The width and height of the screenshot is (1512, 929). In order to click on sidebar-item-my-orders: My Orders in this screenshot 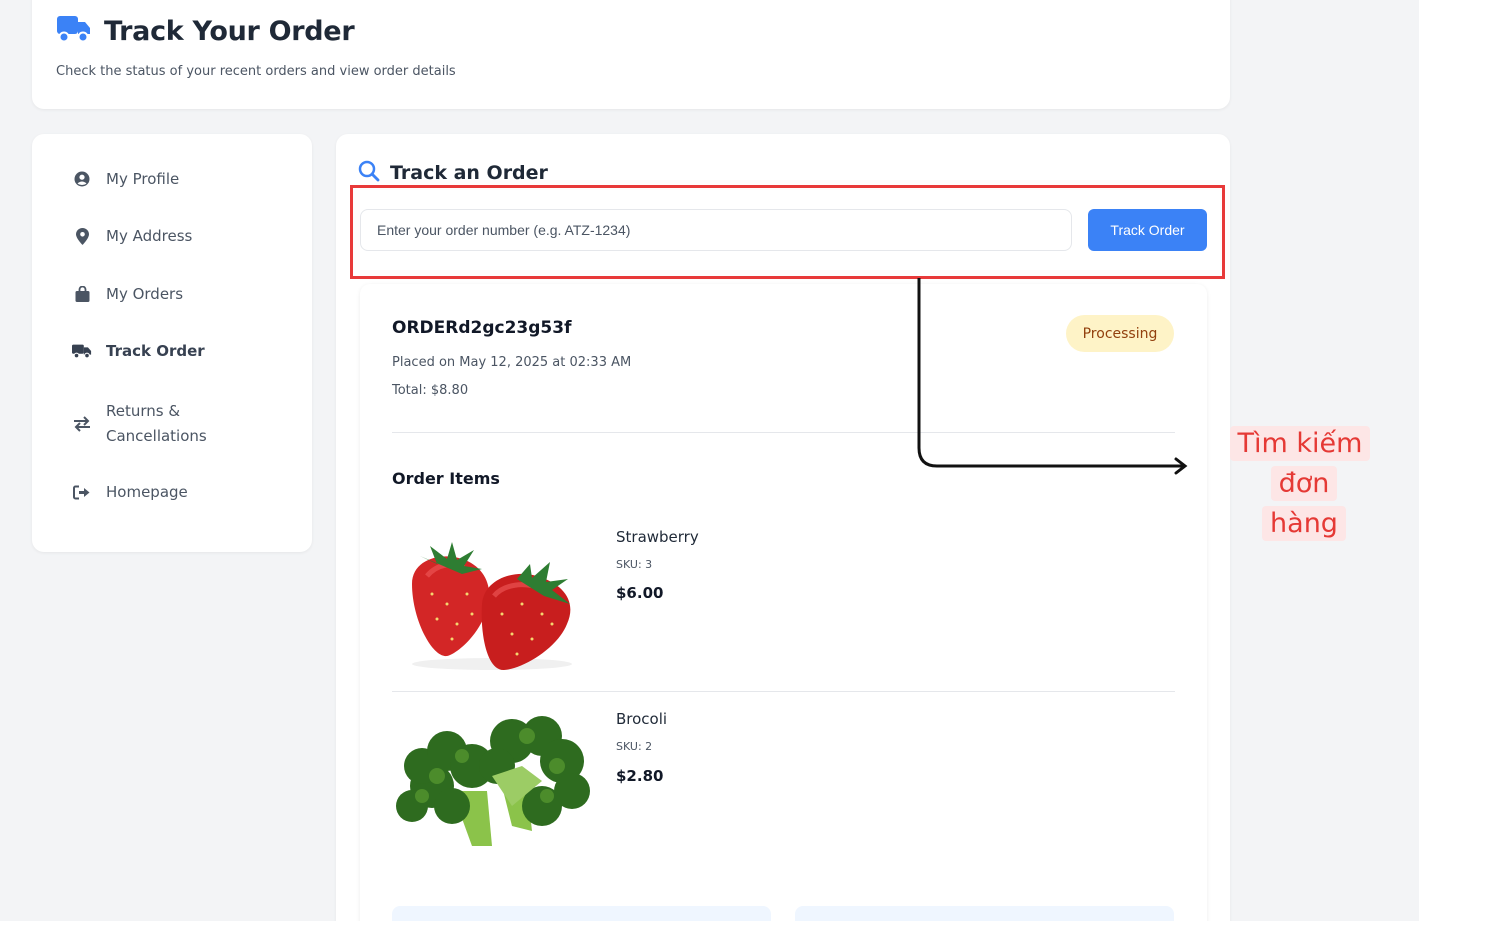, I will do `click(127, 294)`.